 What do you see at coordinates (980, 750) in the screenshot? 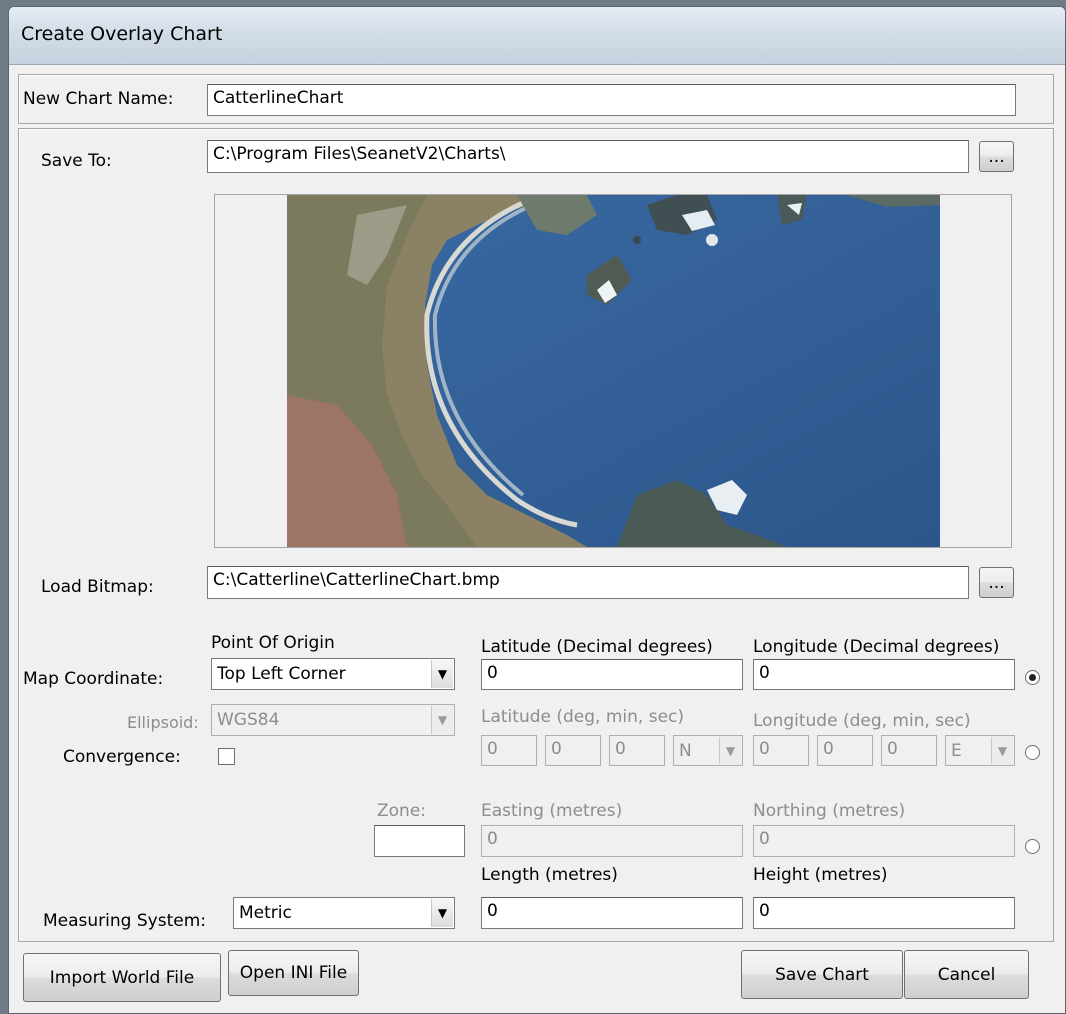
I see `lon-hemisphere-select: E ▼` at bounding box center [980, 750].